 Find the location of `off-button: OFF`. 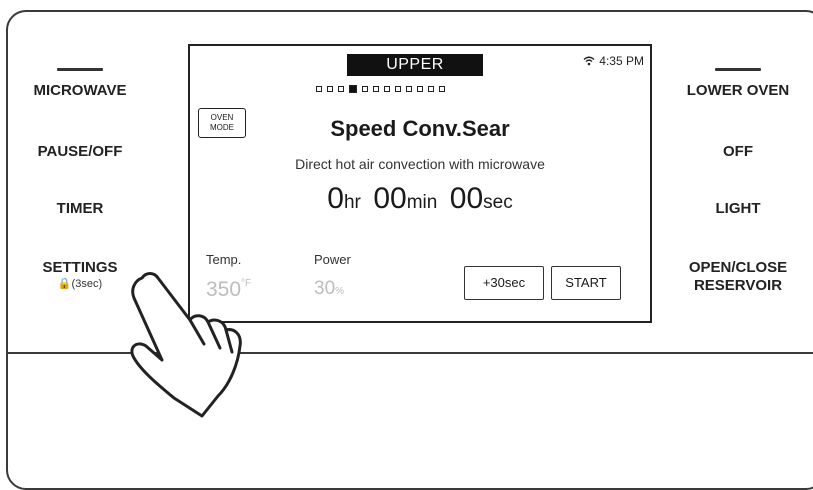

off-button: OFF is located at coordinates (738, 152).